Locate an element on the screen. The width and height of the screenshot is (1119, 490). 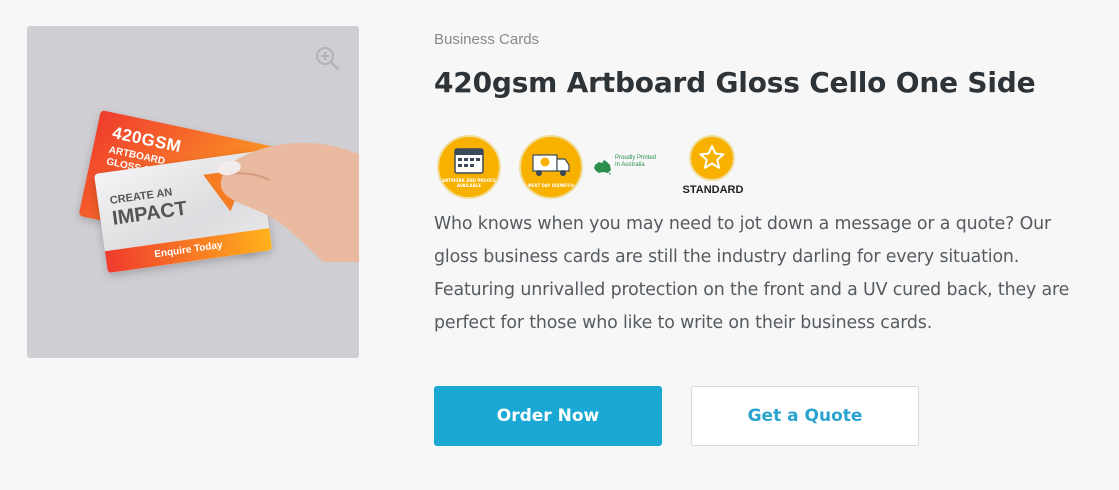
calendar-icon is located at coordinates (469, 161).